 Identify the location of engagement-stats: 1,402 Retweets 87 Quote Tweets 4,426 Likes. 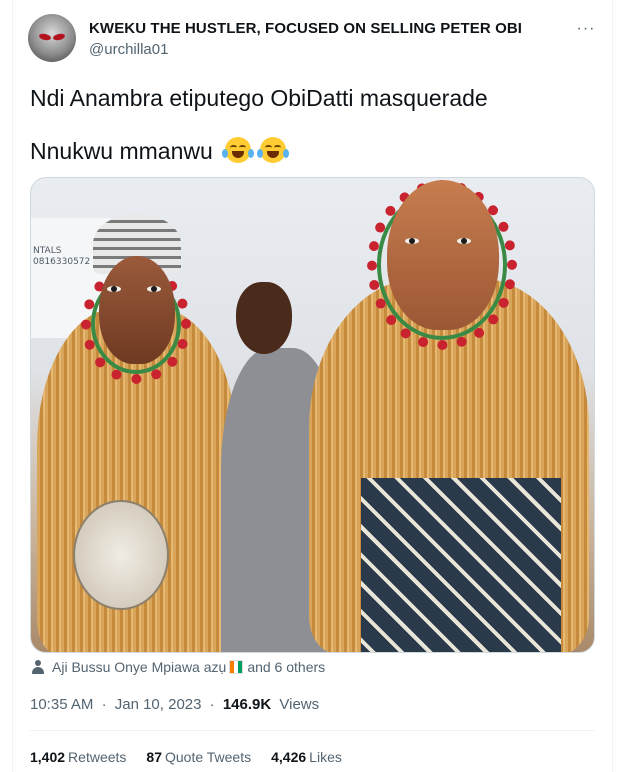
(186, 757).